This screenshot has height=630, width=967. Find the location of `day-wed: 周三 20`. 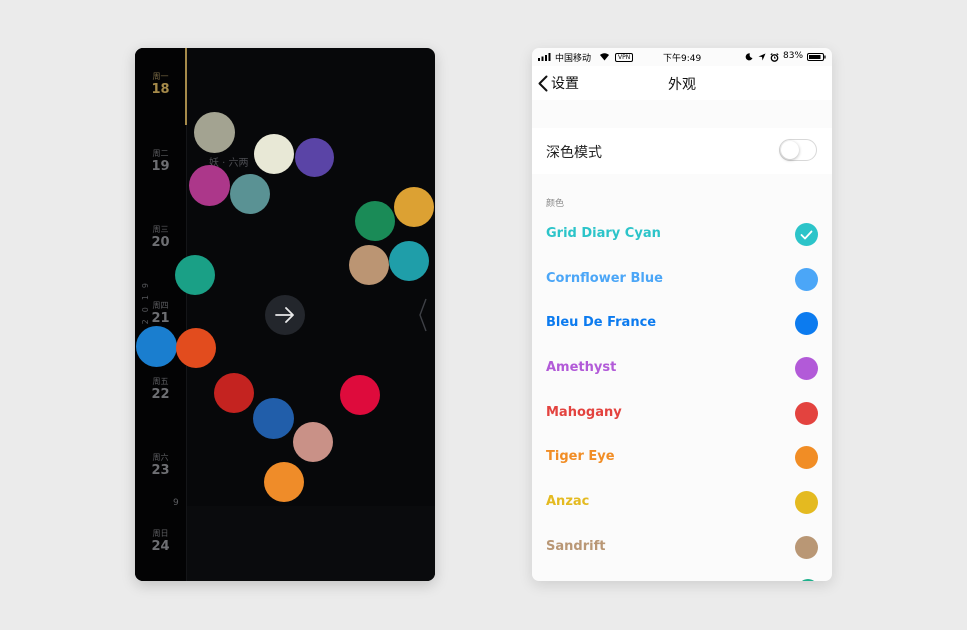

day-wed: 周三 20 is located at coordinates (160, 237).